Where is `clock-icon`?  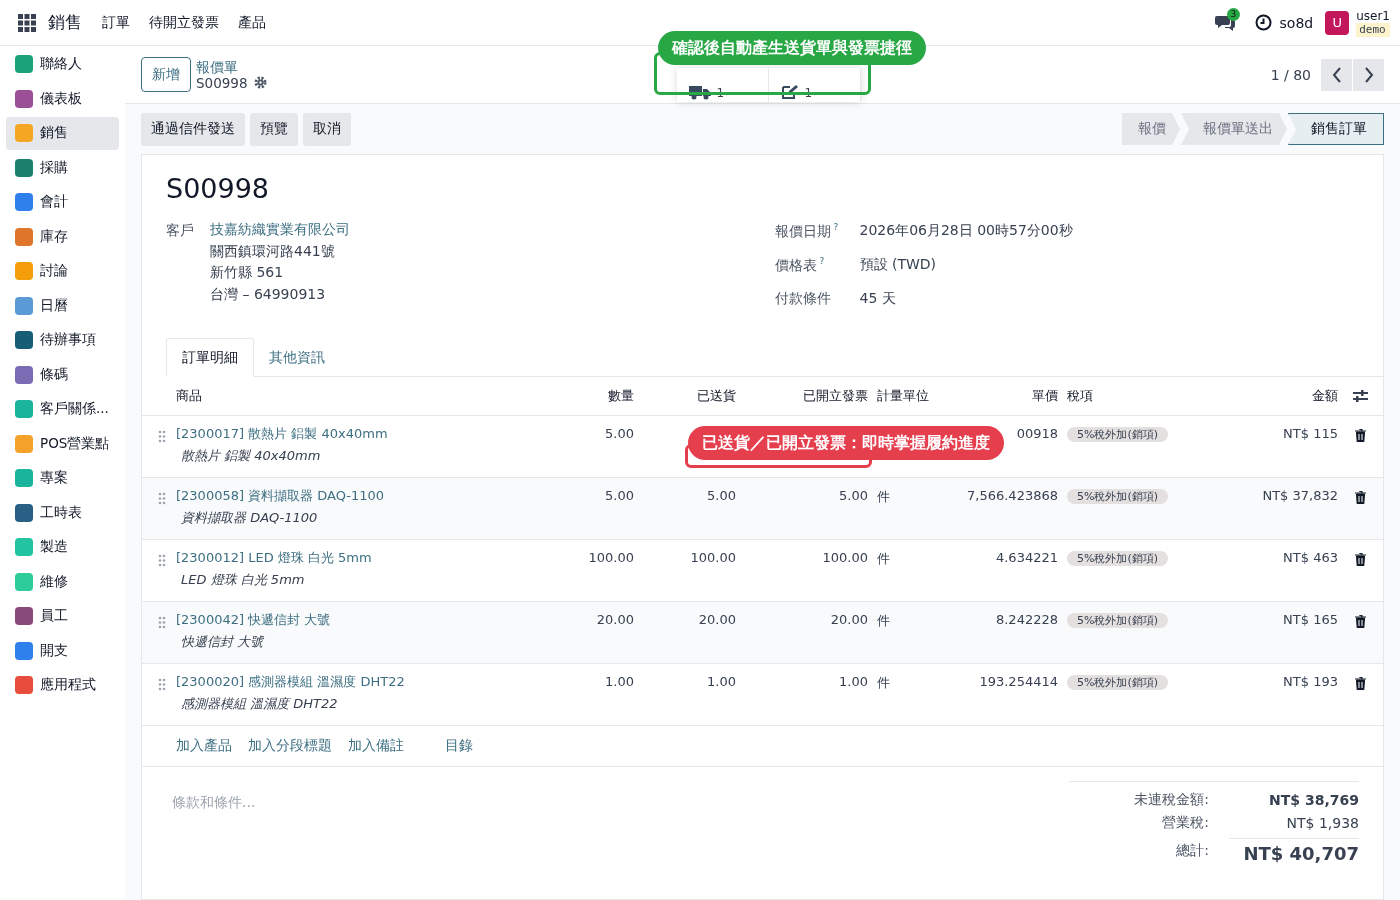
clock-icon is located at coordinates (1263, 22).